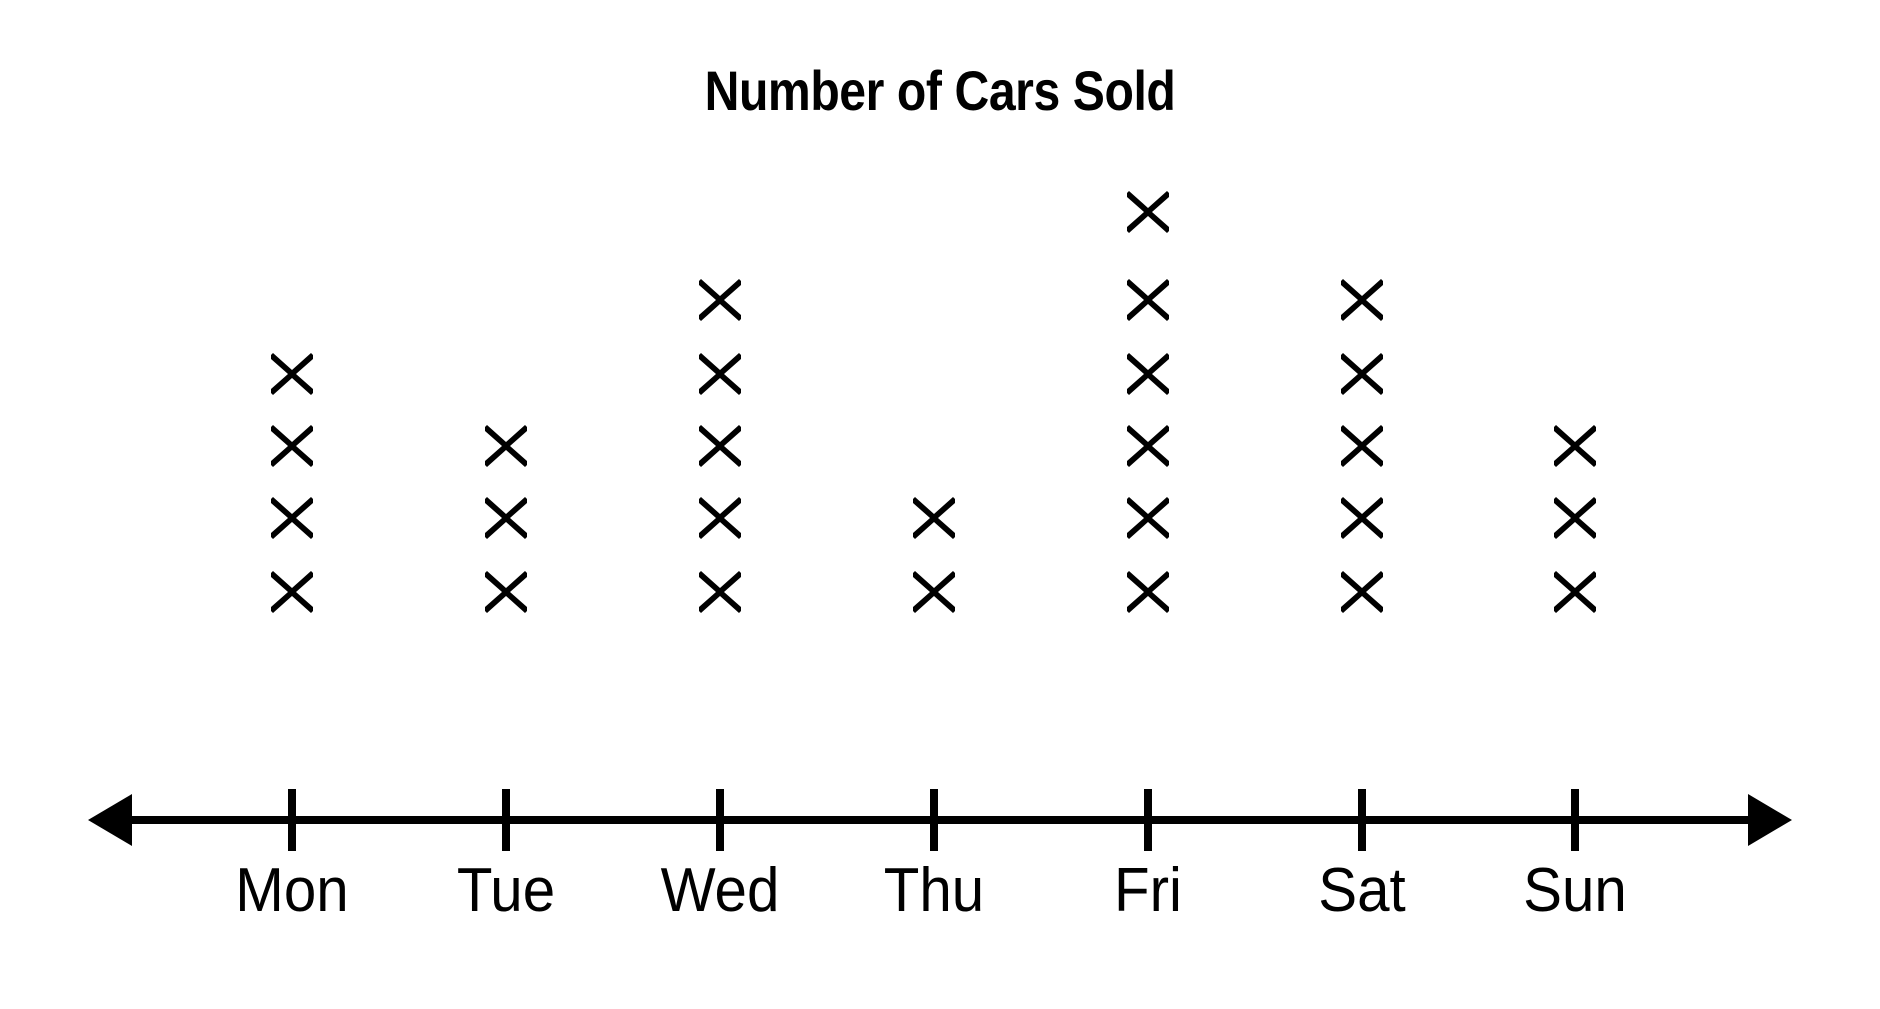 The width and height of the screenshot is (1880, 1009). I want to click on x-axis-label-mon: Mon, so click(292, 890).